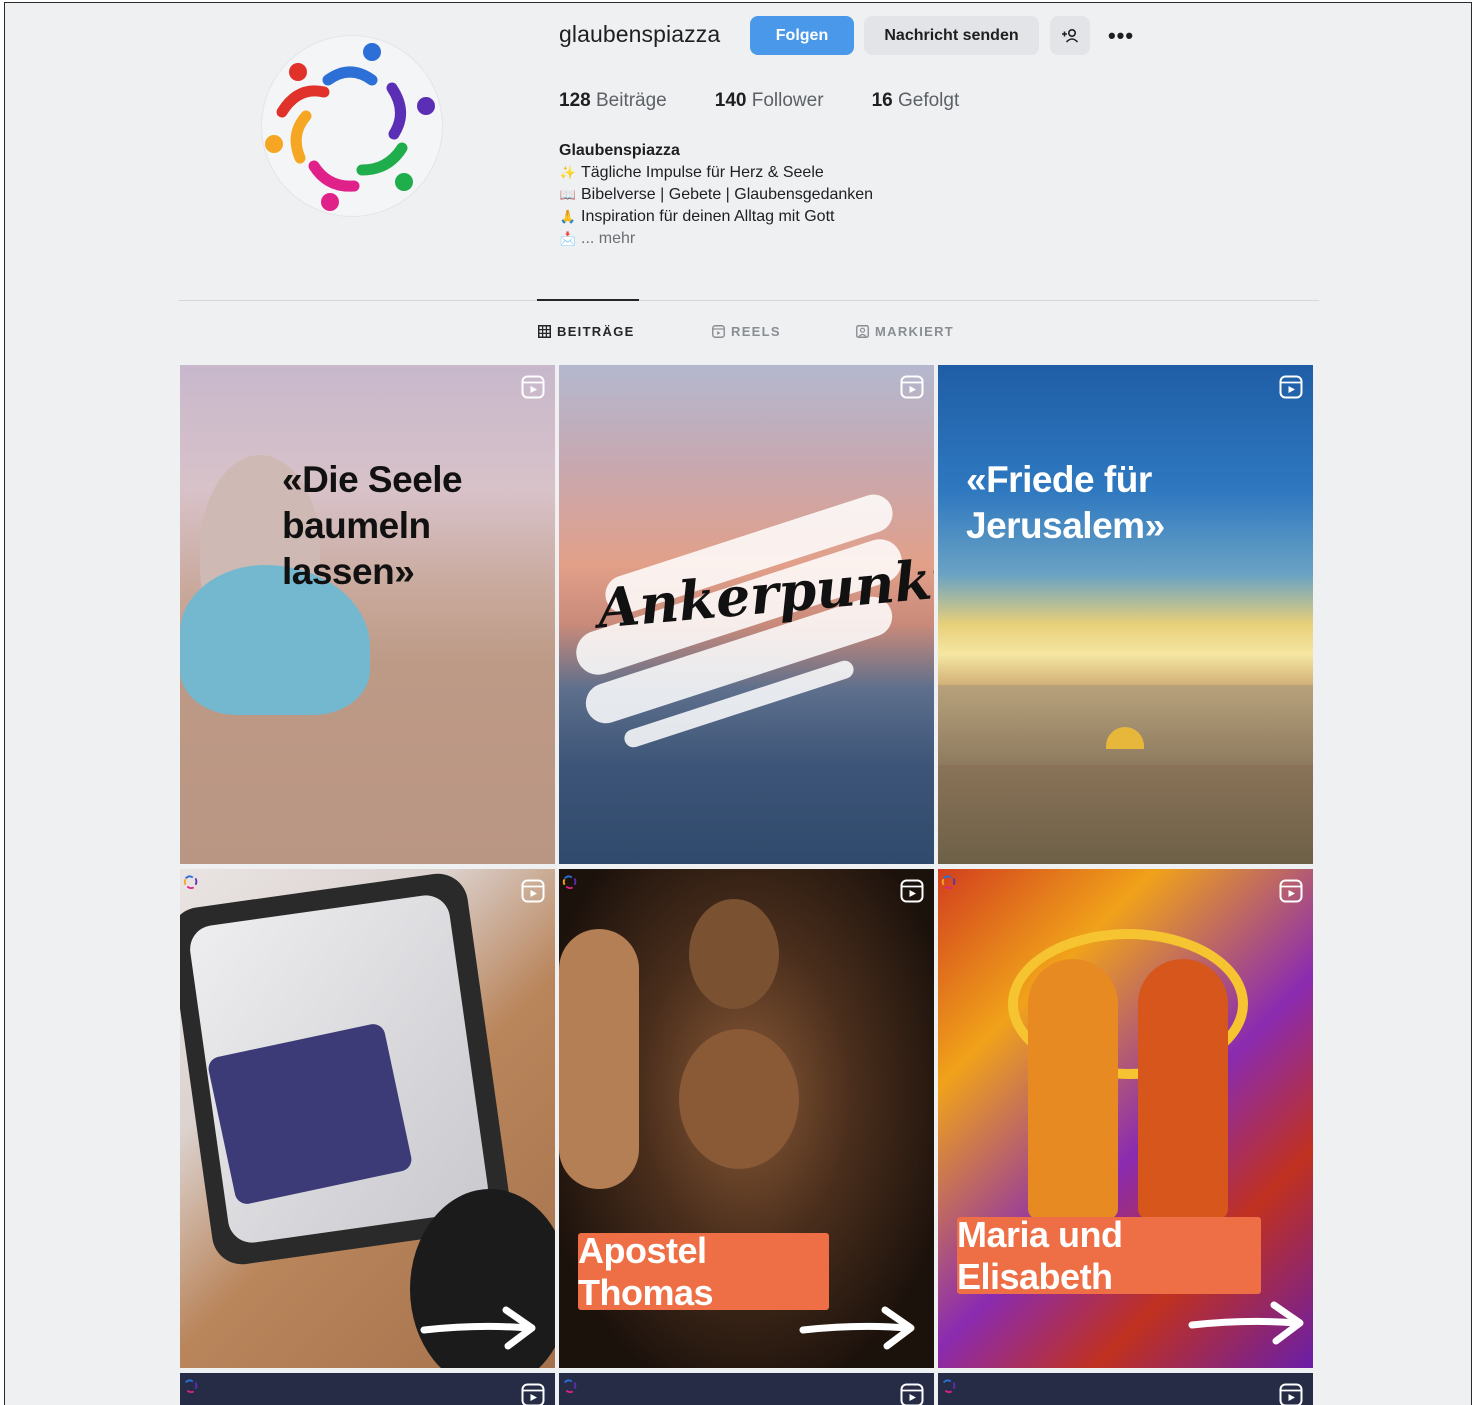  I want to click on tab-posts-label: BEITRÄGE, so click(596, 331).